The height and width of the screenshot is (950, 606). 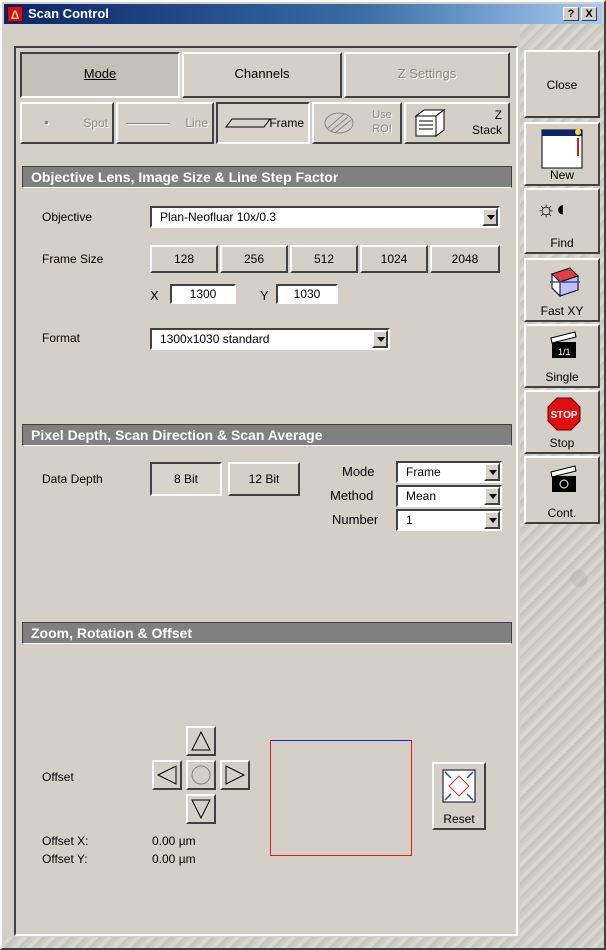 I want to click on z-stack-button: Z Stack, so click(x=457, y=123).